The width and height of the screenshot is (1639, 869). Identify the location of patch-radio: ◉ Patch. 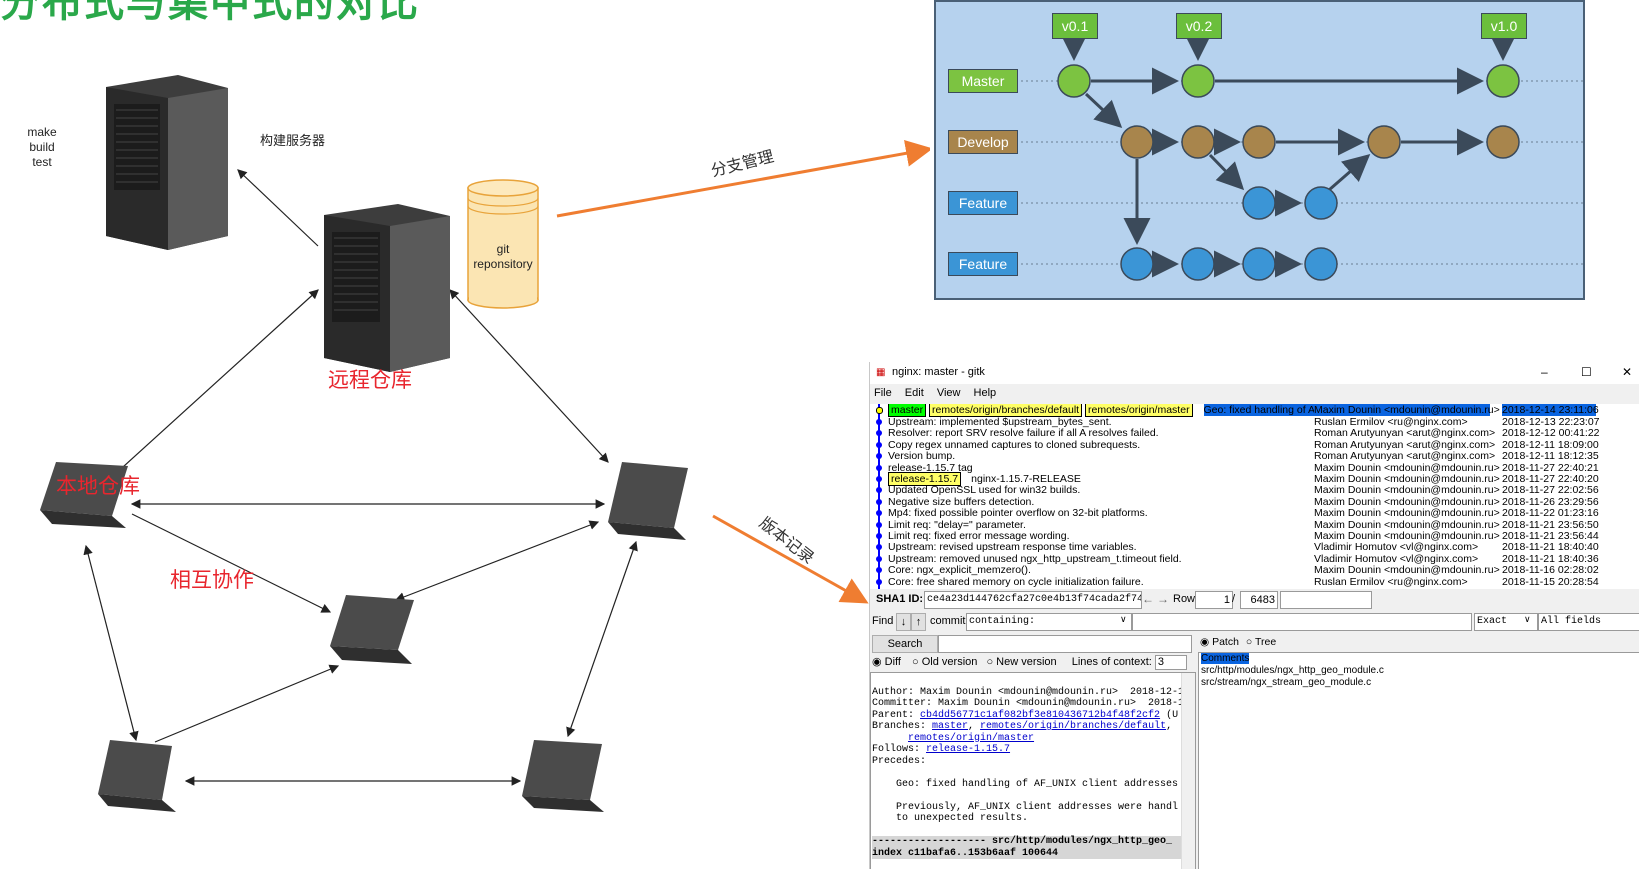
(1219, 642).